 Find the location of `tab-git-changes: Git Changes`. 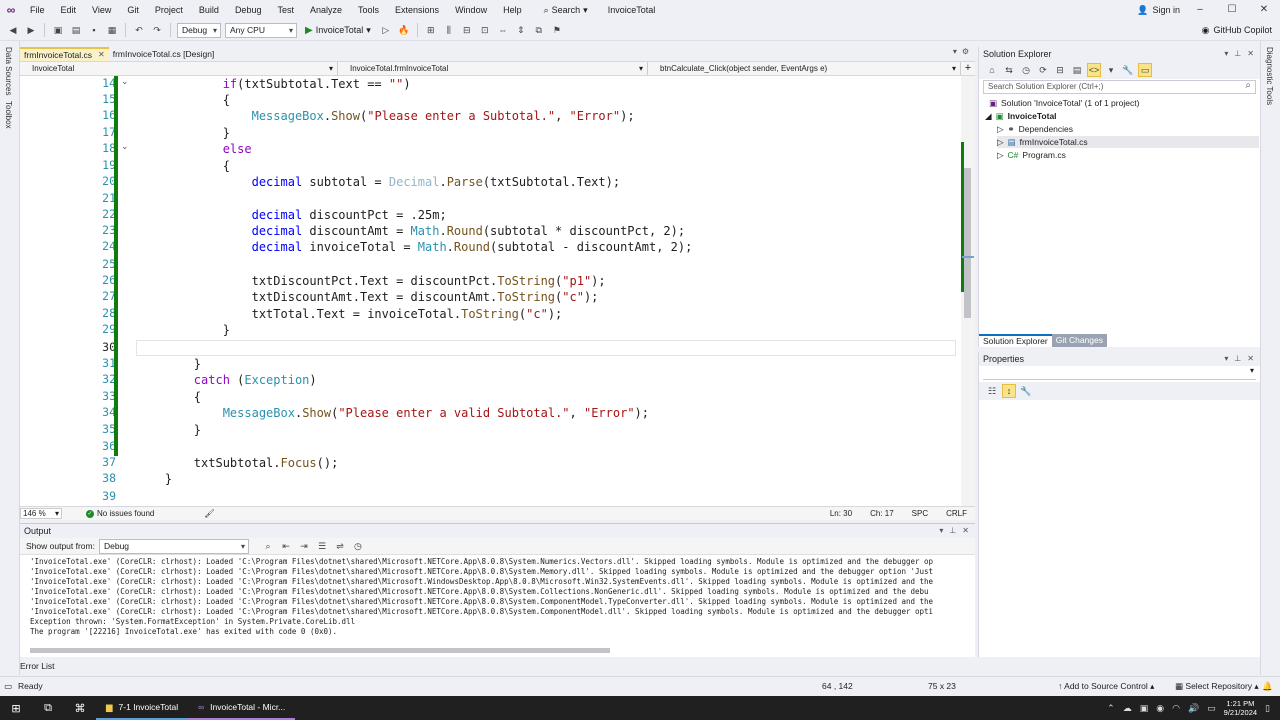

tab-git-changes: Git Changes is located at coordinates (1079, 340).